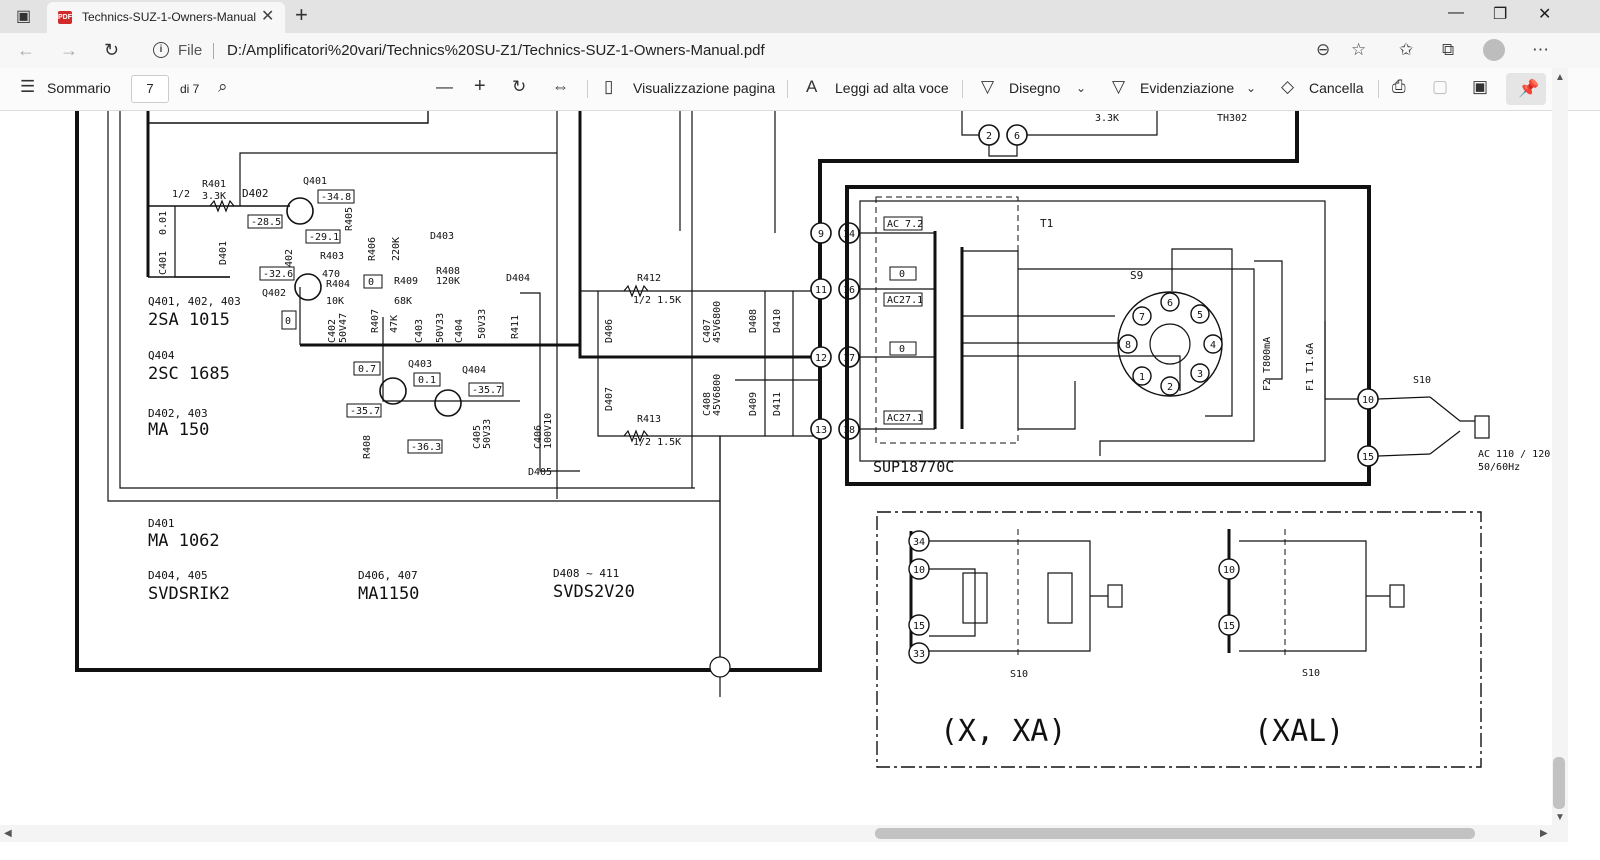 The image size is (1600, 860). What do you see at coordinates (1544, 833) in the screenshot?
I see `scroll-right-icon: ▶` at bounding box center [1544, 833].